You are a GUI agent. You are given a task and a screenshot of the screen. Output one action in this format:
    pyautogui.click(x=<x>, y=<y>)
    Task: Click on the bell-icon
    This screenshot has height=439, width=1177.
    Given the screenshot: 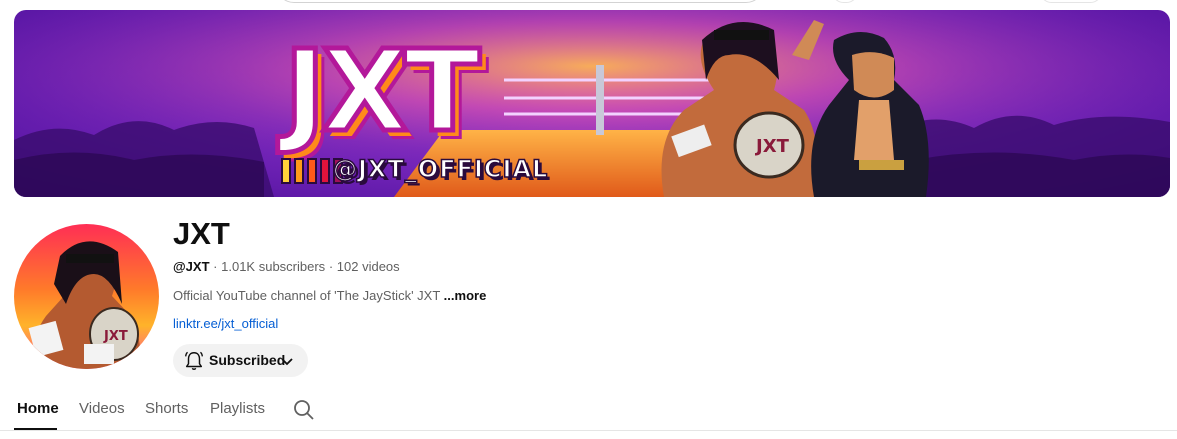 What is the action you would take?
    pyautogui.click(x=194, y=360)
    